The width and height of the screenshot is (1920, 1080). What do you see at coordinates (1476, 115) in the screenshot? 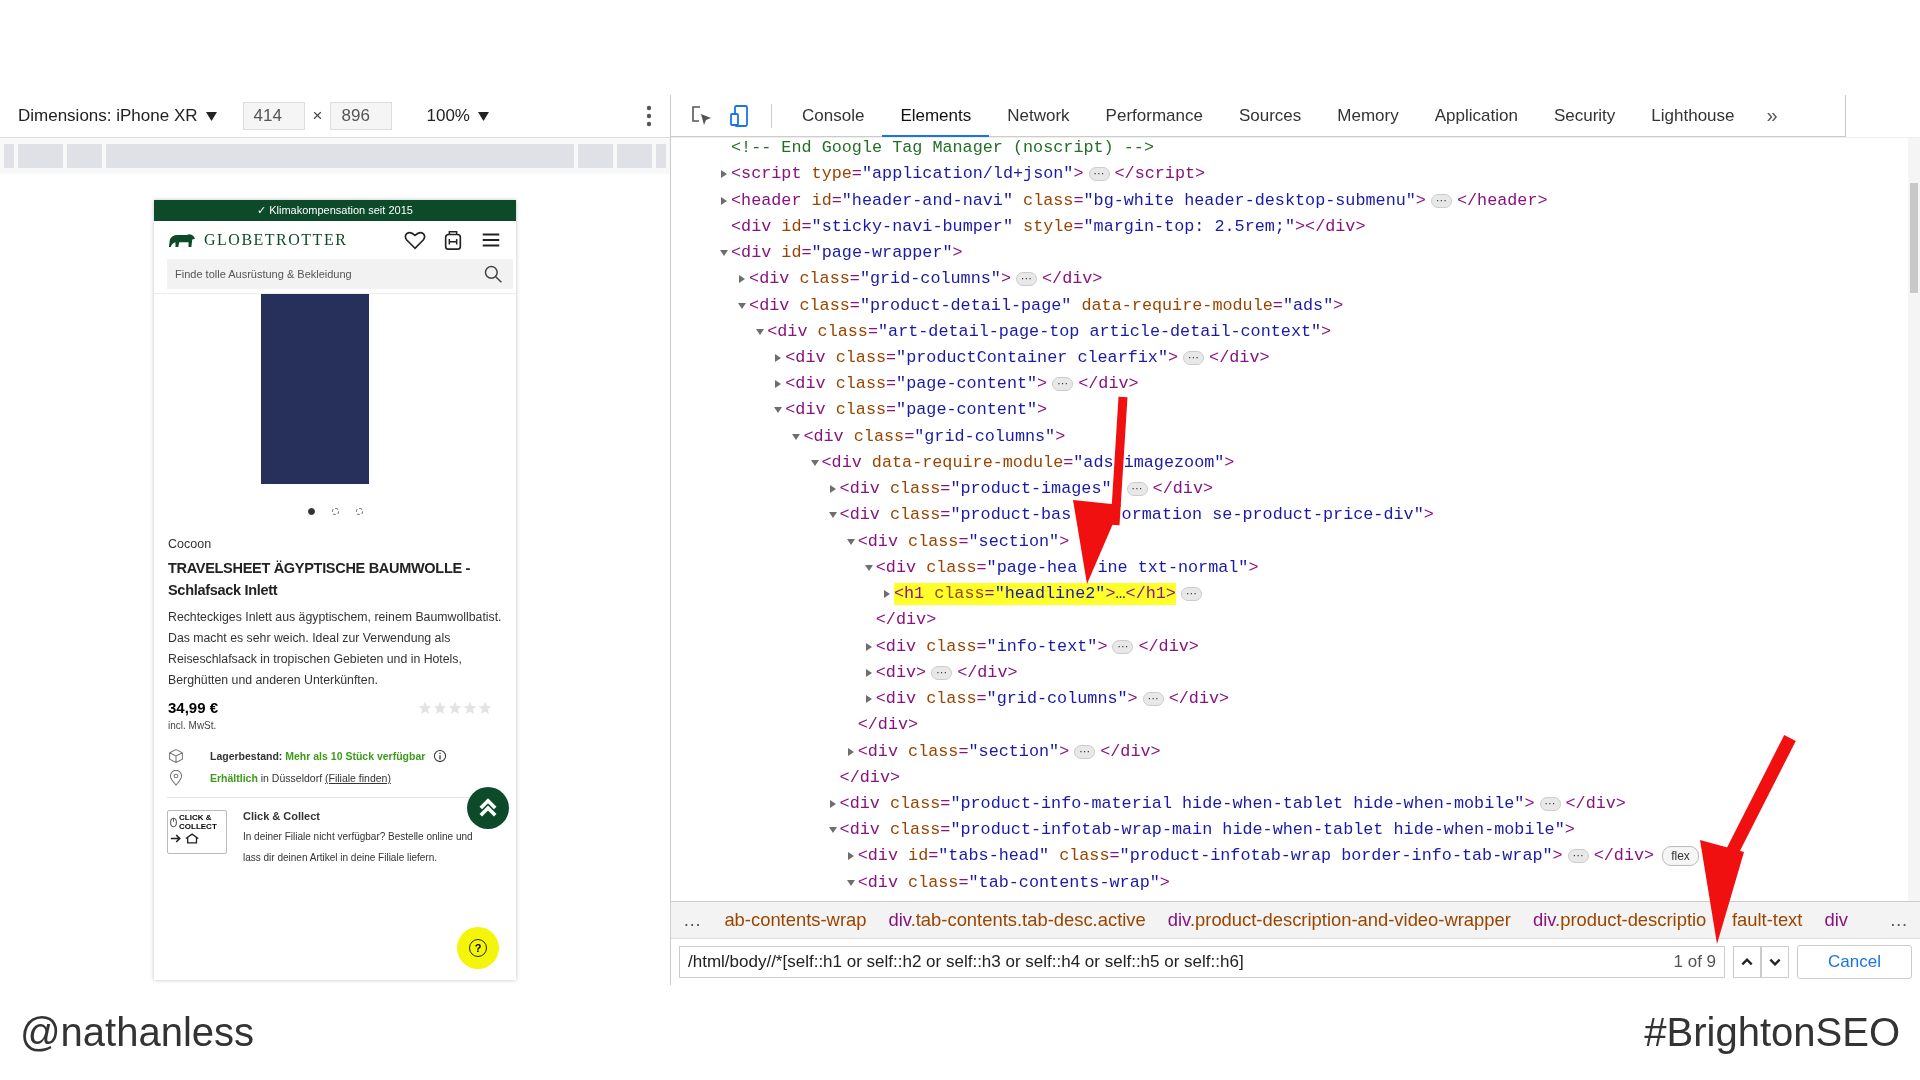
I see `devtools-tab: Application` at bounding box center [1476, 115].